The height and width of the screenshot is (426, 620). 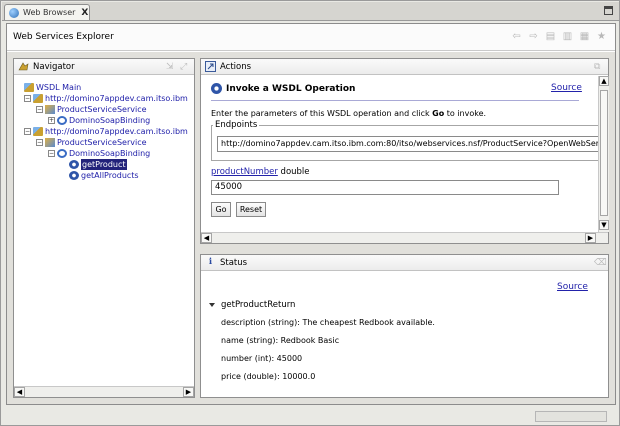 I want to click on clear-status-icon: ⌫, so click(x=600, y=263).